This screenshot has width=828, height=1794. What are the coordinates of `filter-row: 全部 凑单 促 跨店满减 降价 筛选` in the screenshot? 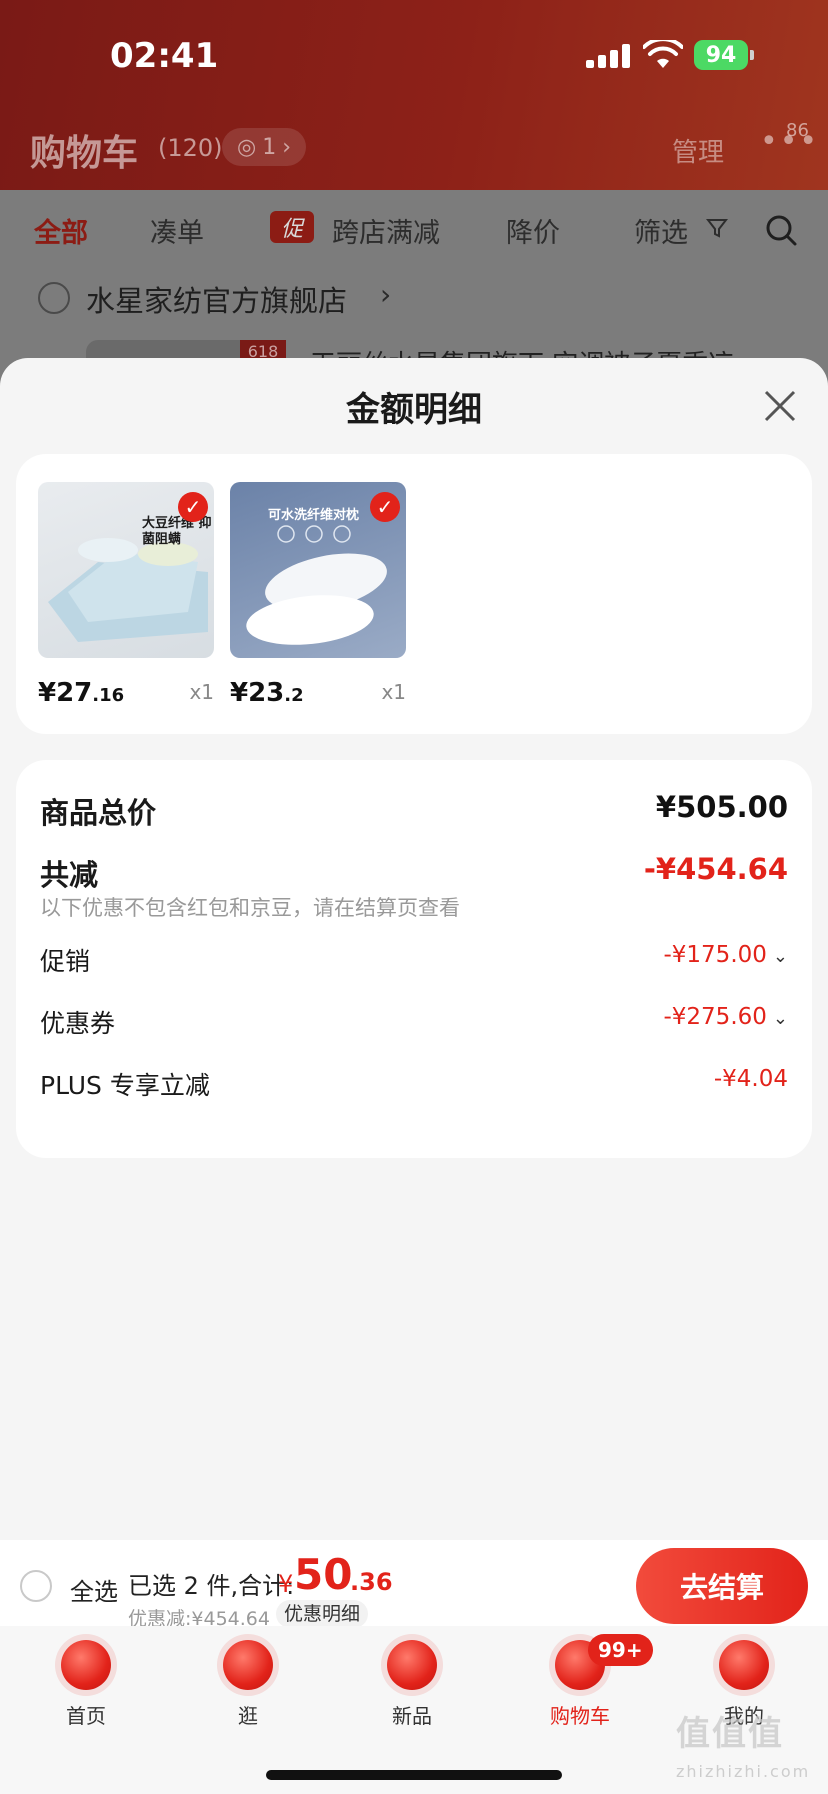 It's located at (414, 230).